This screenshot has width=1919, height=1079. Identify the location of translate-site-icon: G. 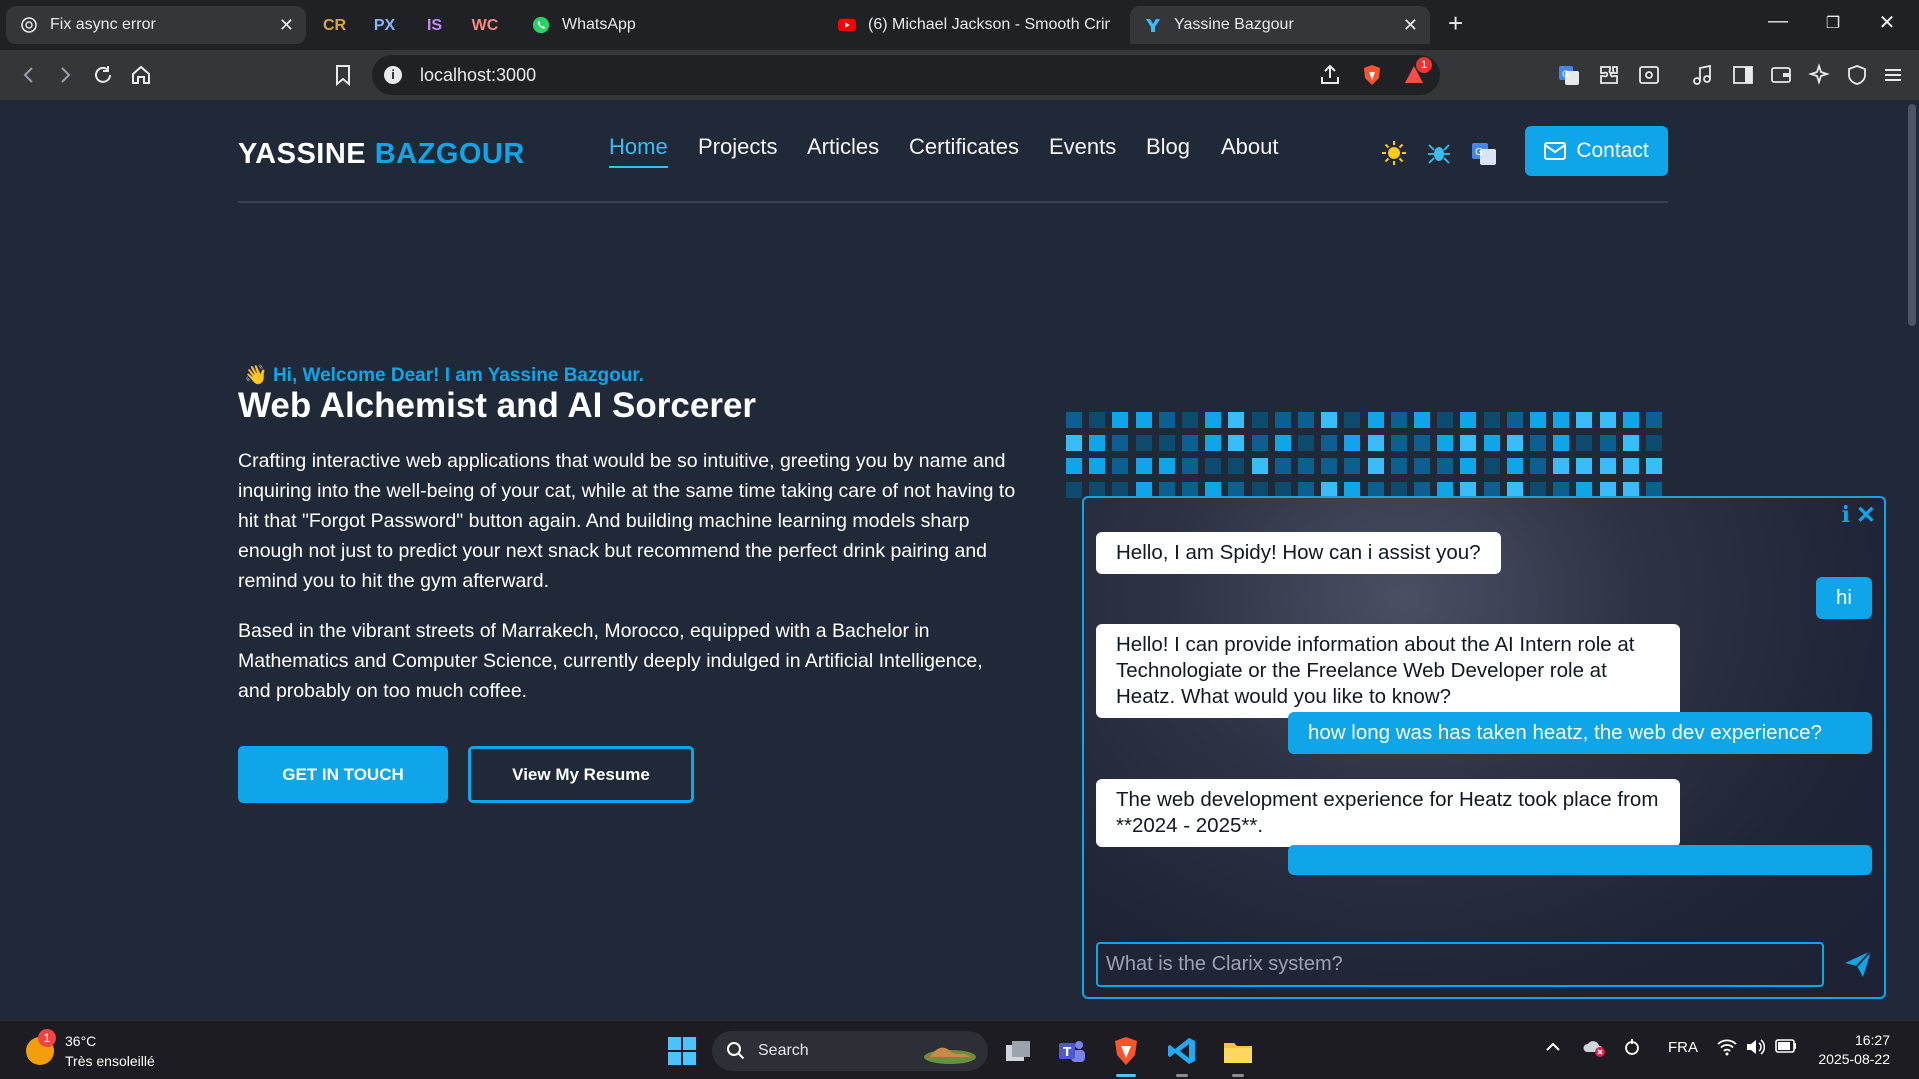
(1484, 153).